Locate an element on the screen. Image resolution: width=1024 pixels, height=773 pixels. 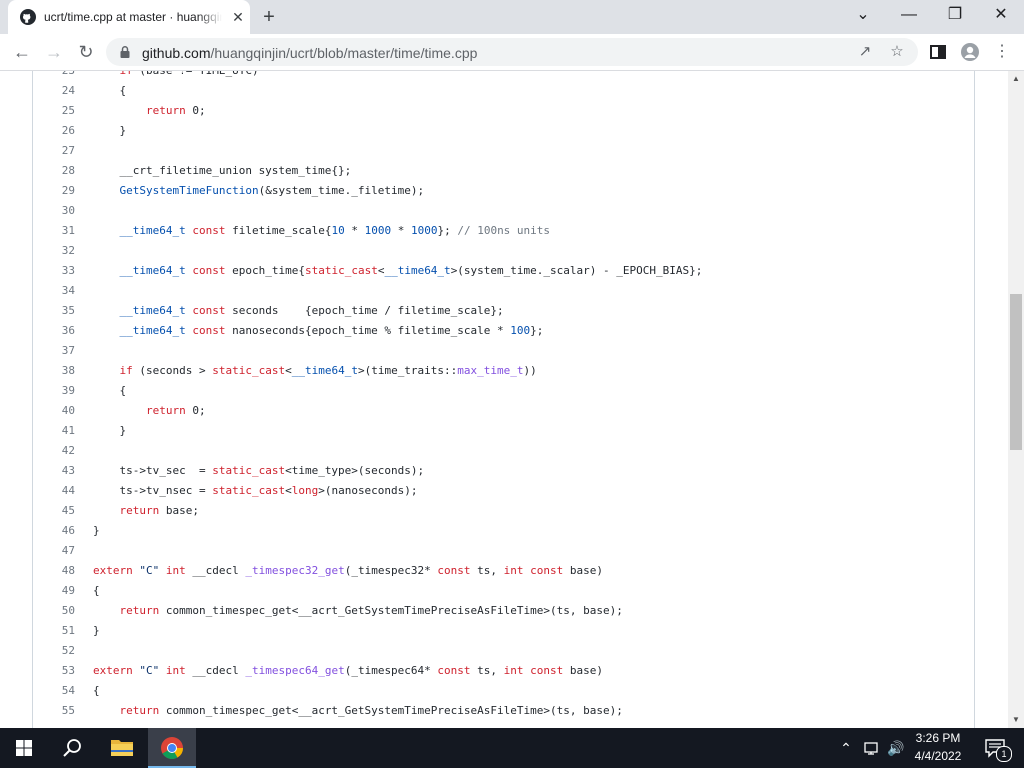
line-number: 31 is located at coordinates (54, 231).